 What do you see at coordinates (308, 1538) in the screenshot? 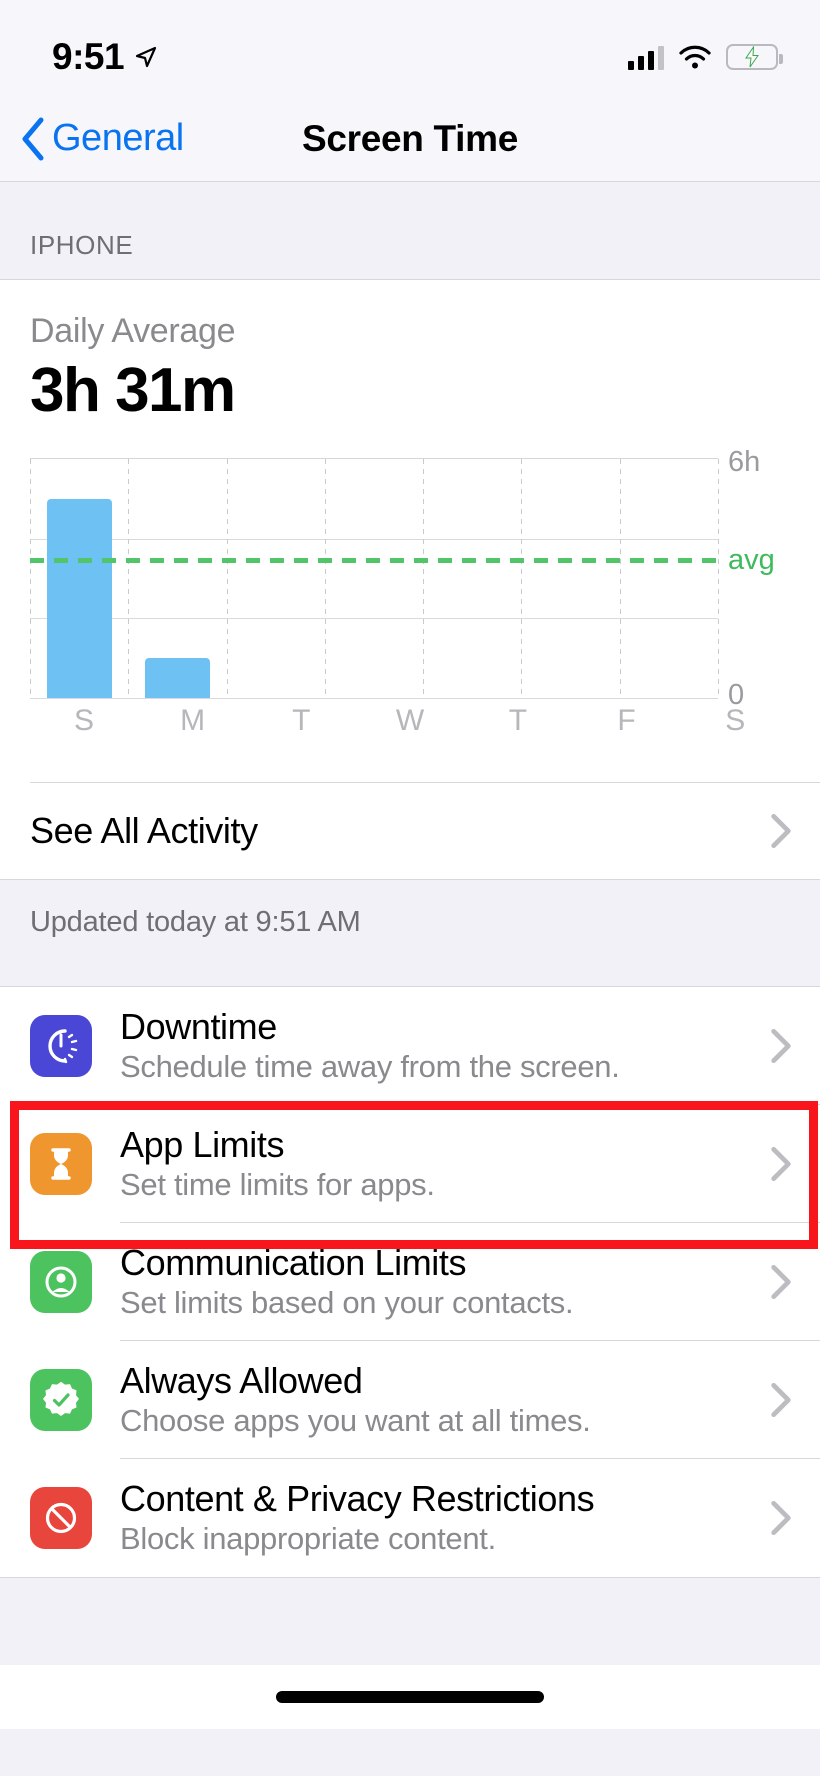
I see `feature-subtitle: Block inappropriate content.` at bounding box center [308, 1538].